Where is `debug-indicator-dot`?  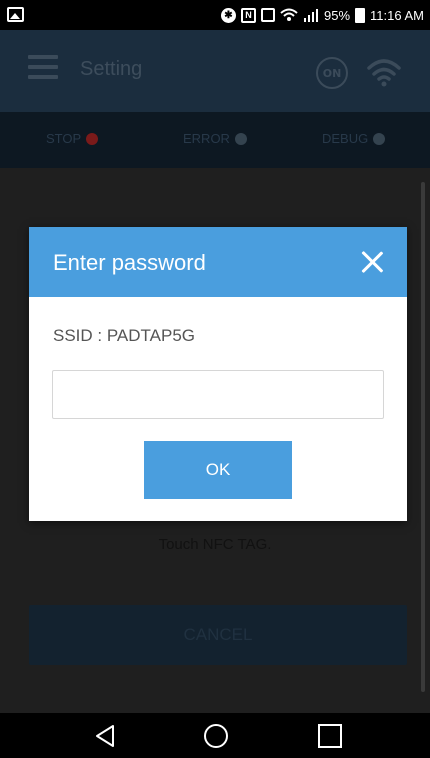 debug-indicator-dot is located at coordinates (379, 138).